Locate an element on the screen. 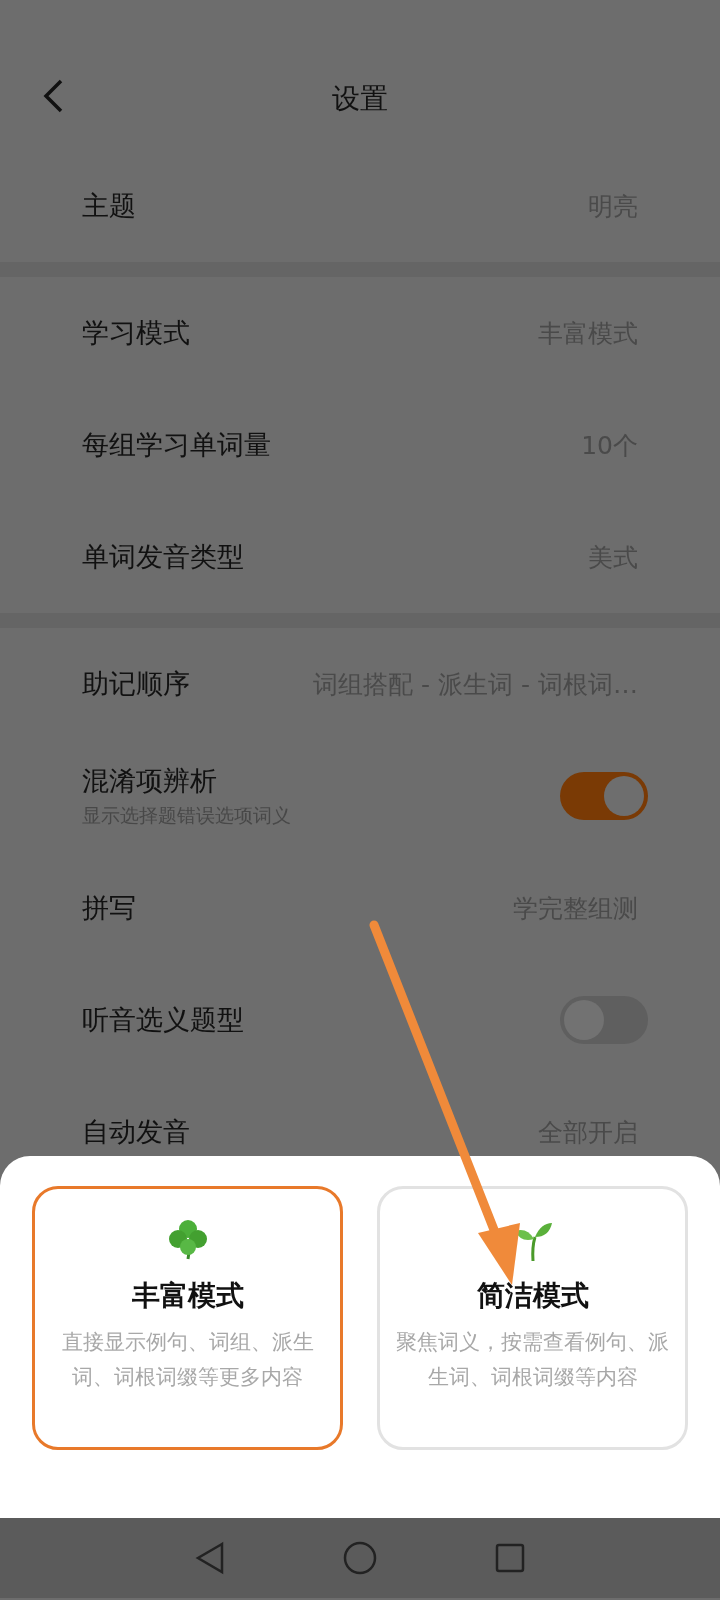 Image resolution: width=720 pixels, height=1600 pixels. setting-label: 主题 is located at coordinates (109, 206).